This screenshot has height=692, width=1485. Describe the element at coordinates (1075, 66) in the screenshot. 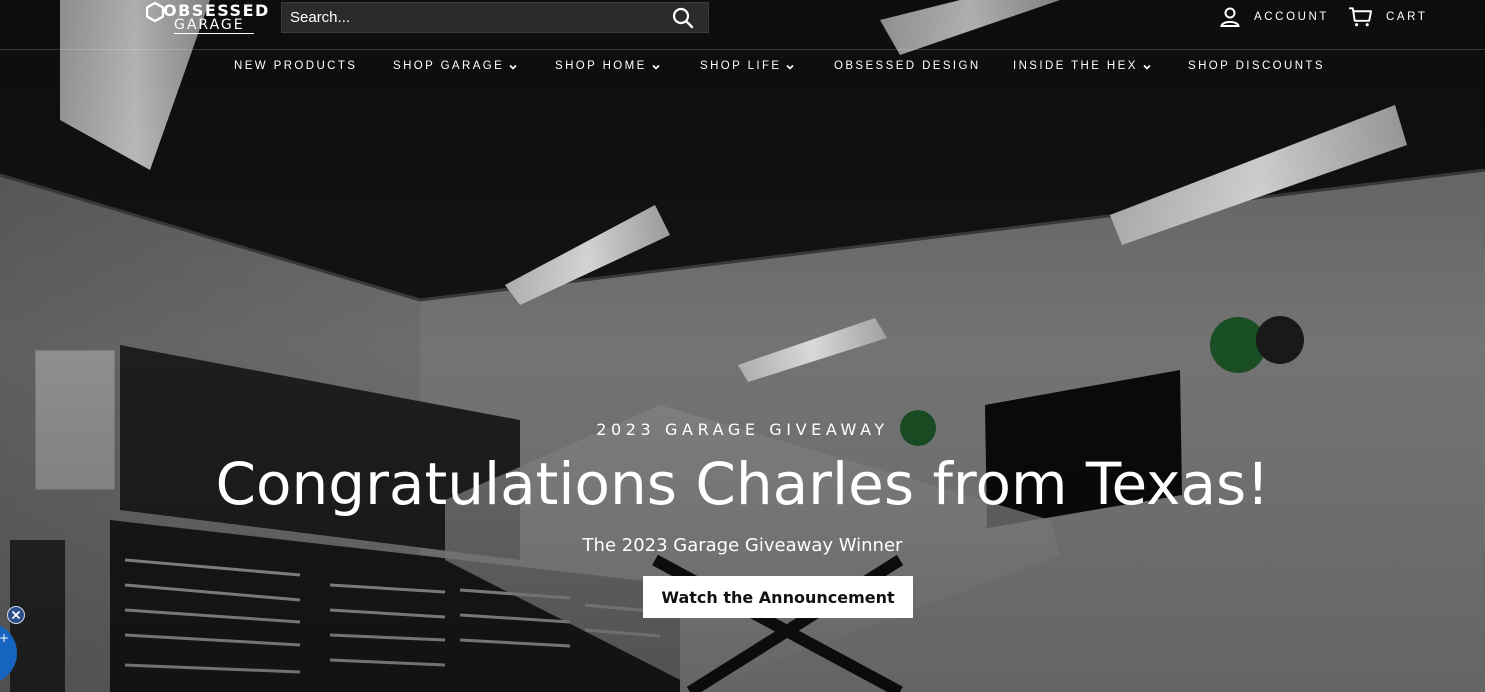

I see `nav-item-label: INSIDE THE HEX` at that location.